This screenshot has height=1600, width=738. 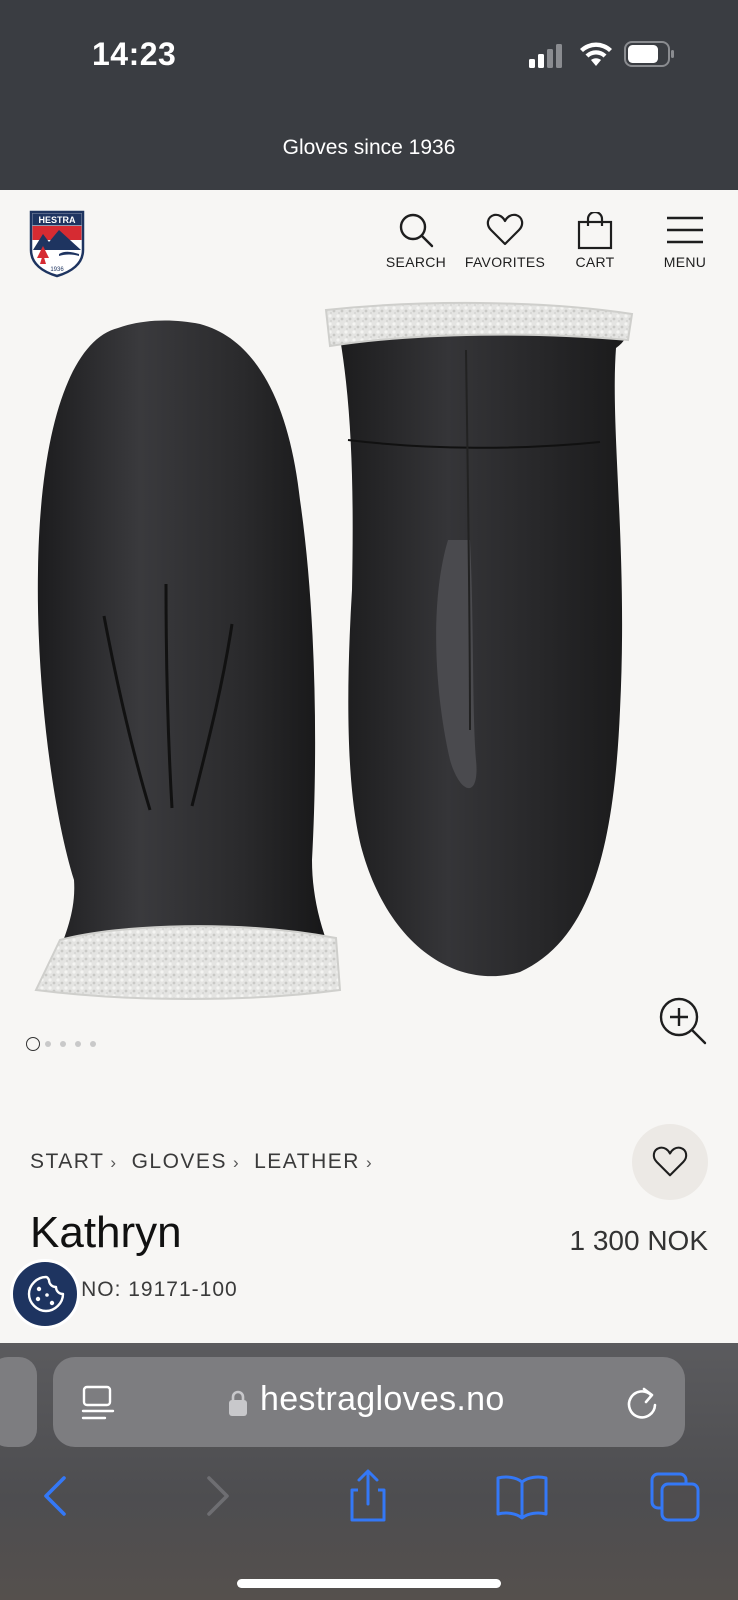 What do you see at coordinates (595, 231) in the screenshot?
I see `bag-icon` at bounding box center [595, 231].